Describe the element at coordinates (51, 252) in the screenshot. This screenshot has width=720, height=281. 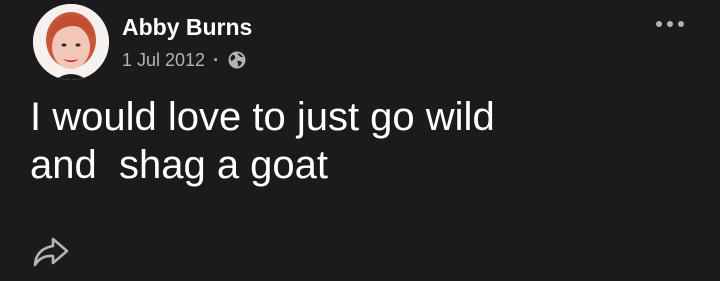
I see `share-icon` at that location.